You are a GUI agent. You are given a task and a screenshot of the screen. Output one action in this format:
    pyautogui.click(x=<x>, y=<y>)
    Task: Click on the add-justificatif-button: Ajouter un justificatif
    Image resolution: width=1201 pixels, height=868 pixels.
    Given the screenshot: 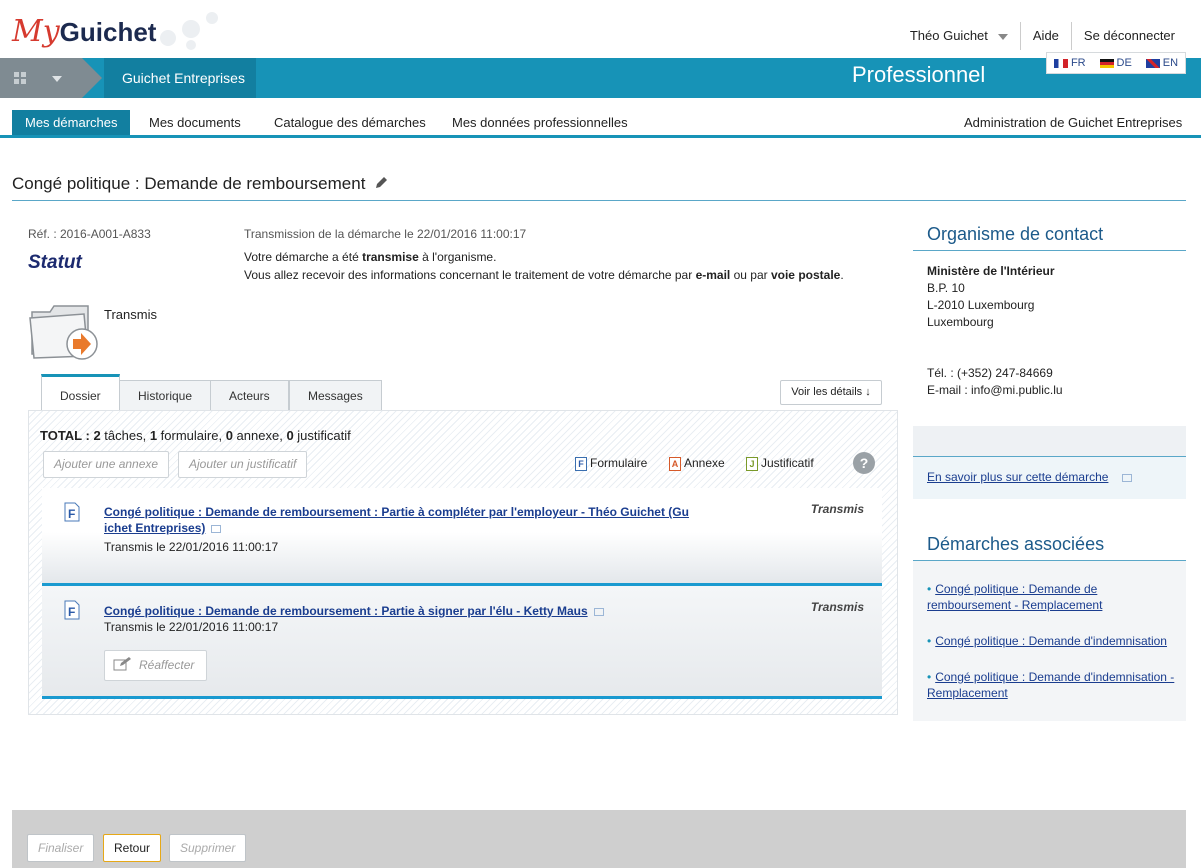 What is the action you would take?
    pyautogui.click(x=243, y=464)
    